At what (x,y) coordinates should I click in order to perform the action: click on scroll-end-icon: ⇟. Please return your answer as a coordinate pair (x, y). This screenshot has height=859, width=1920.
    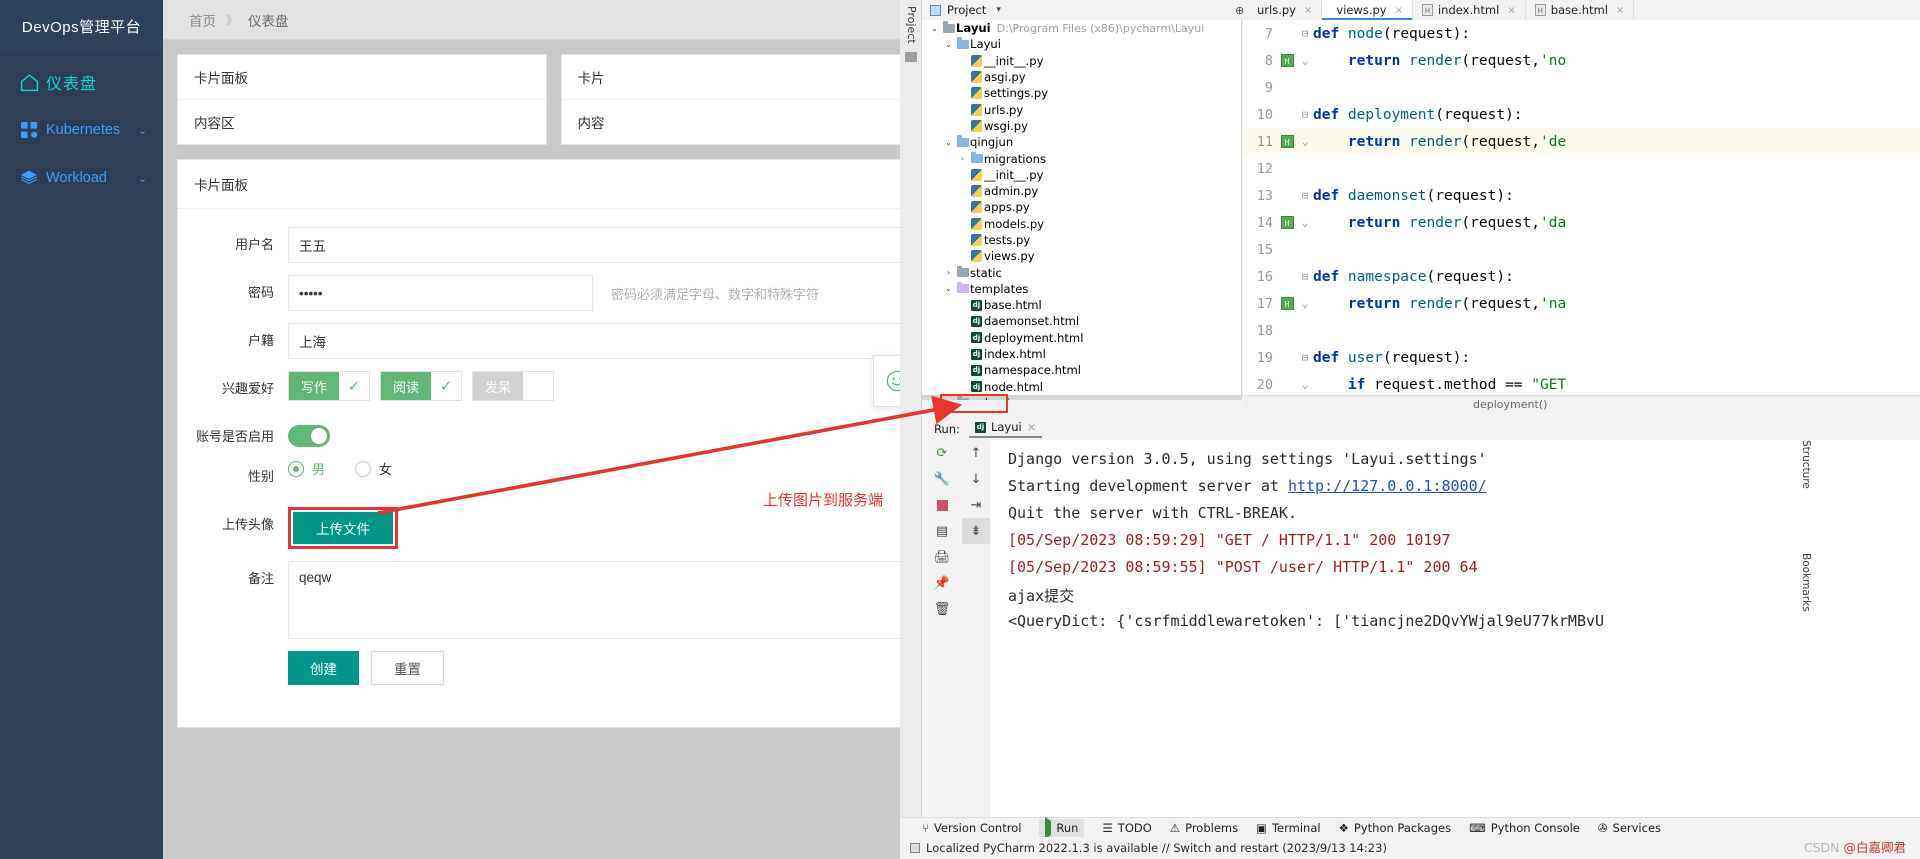
    Looking at the image, I should click on (976, 531).